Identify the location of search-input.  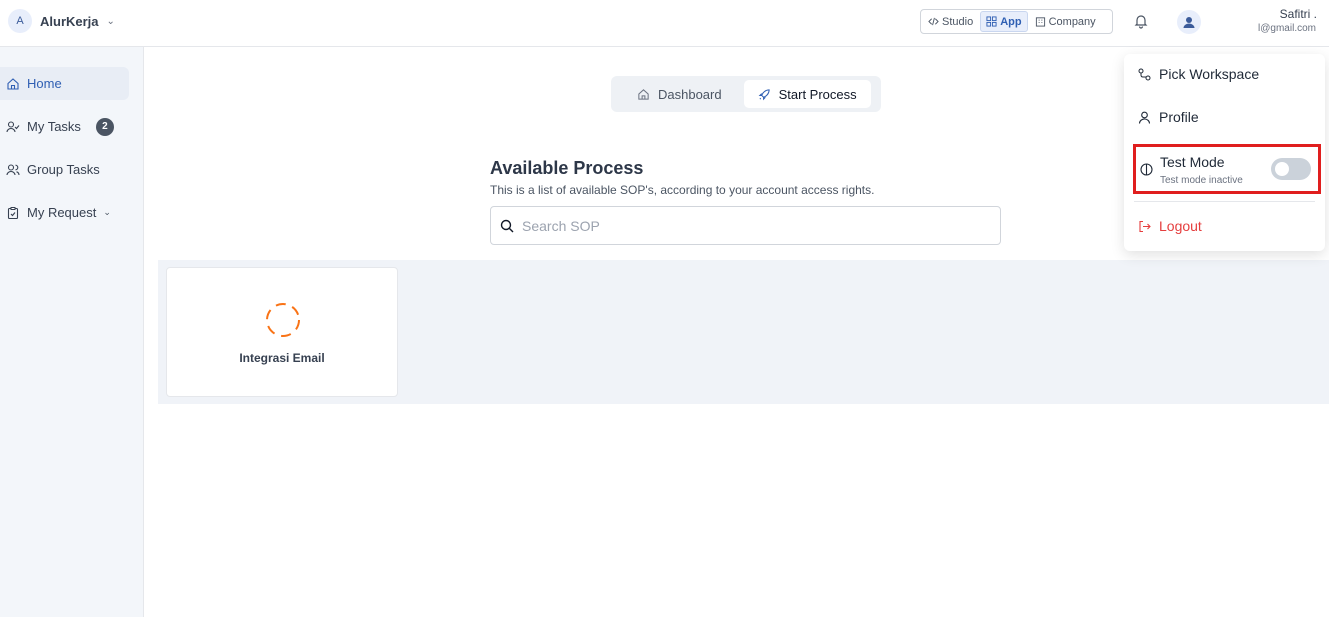
(752, 225).